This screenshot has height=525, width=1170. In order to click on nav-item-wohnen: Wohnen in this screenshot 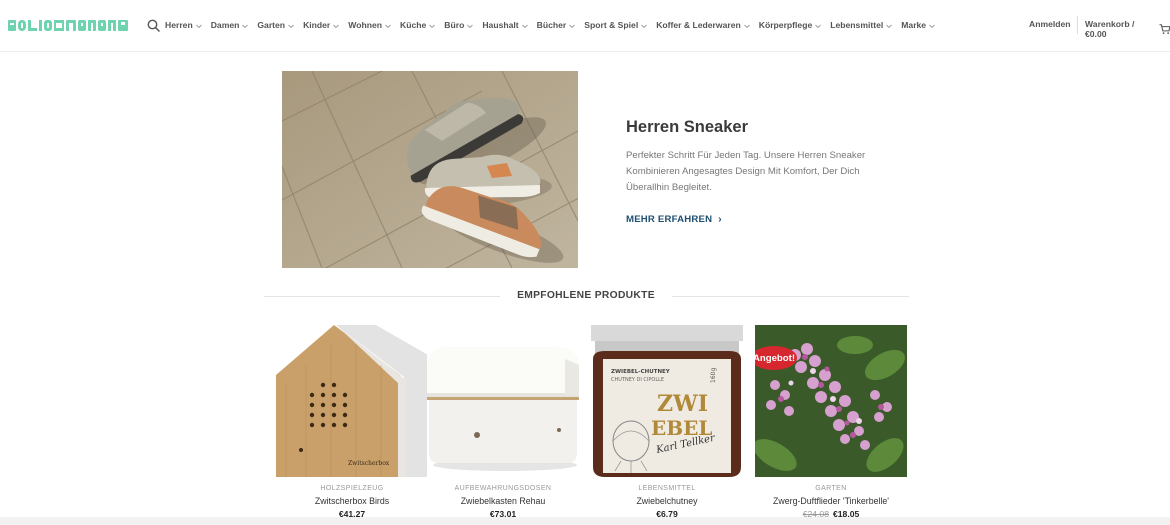, I will do `click(370, 25)`.